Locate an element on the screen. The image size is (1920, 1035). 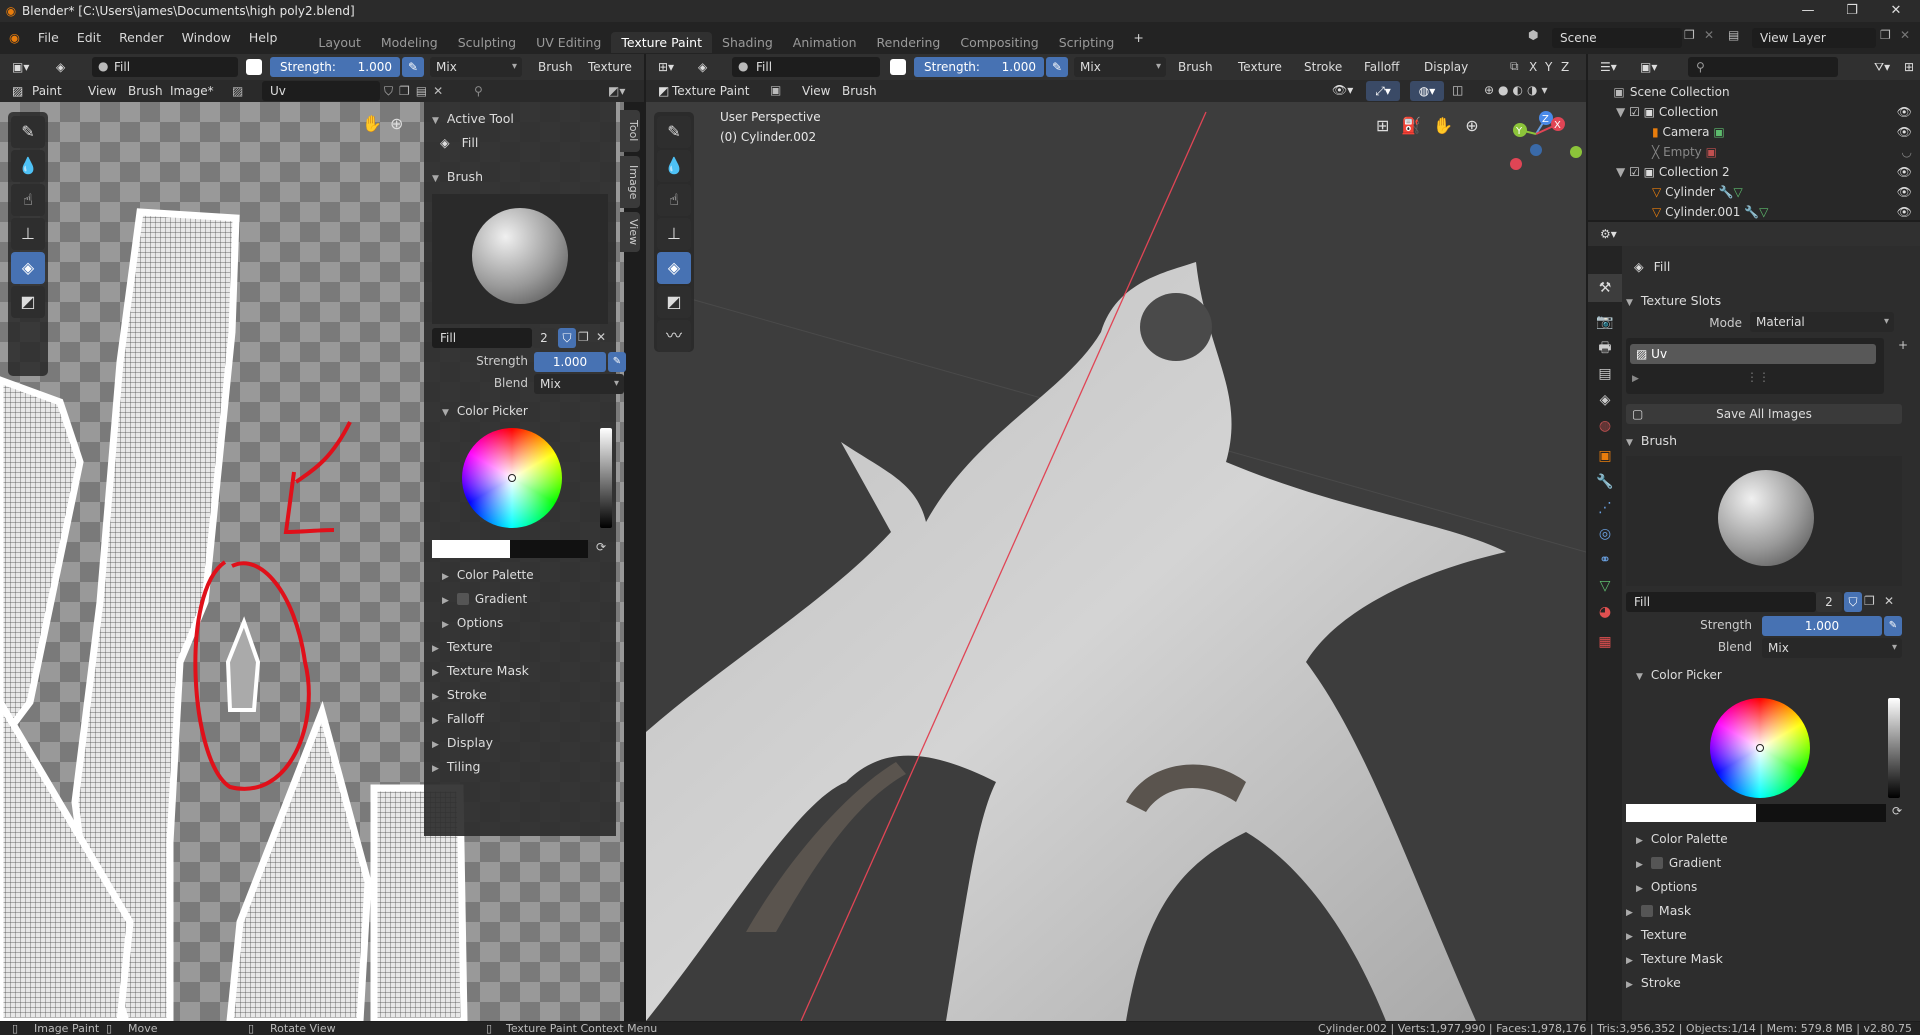
viewport-soften-tool-icon: 💧 is located at coordinates (674, 166).